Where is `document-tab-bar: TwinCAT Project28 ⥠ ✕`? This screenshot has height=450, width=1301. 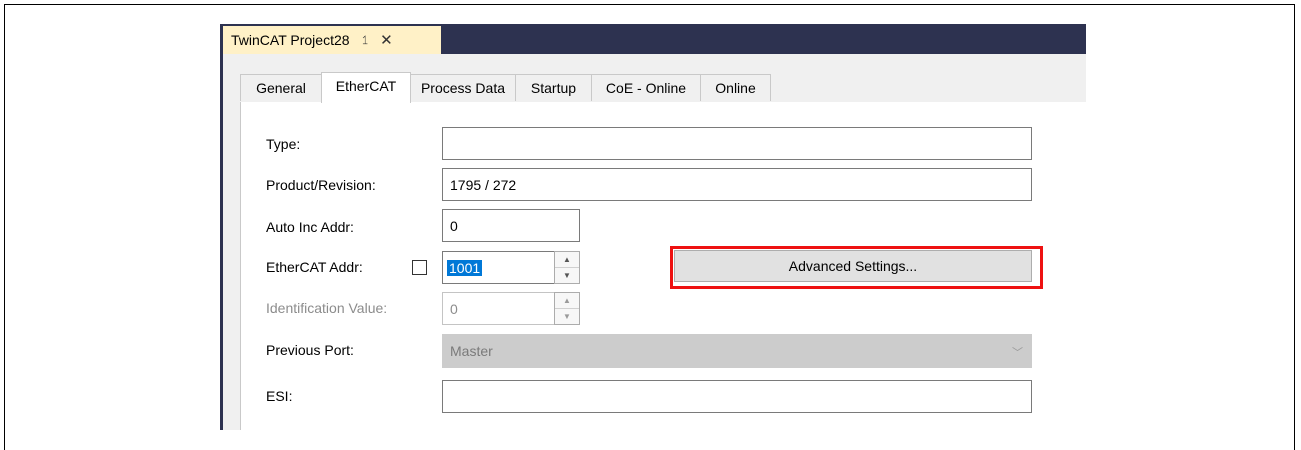
document-tab-bar: TwinCAT Project28 ⥠ ✕ is located at coordinates (653, 39).